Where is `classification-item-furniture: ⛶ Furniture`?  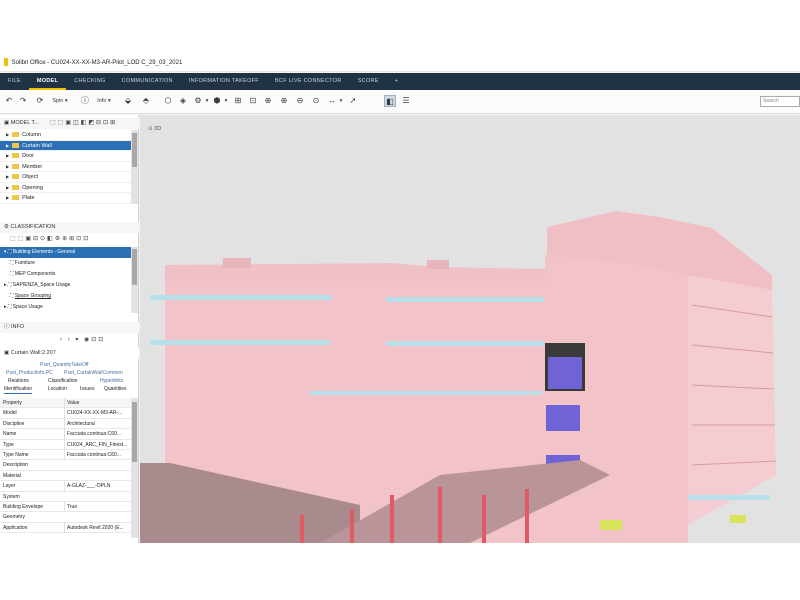 classification-item-furniture: ⛶ Furniture is located at coordinates (65, 263).